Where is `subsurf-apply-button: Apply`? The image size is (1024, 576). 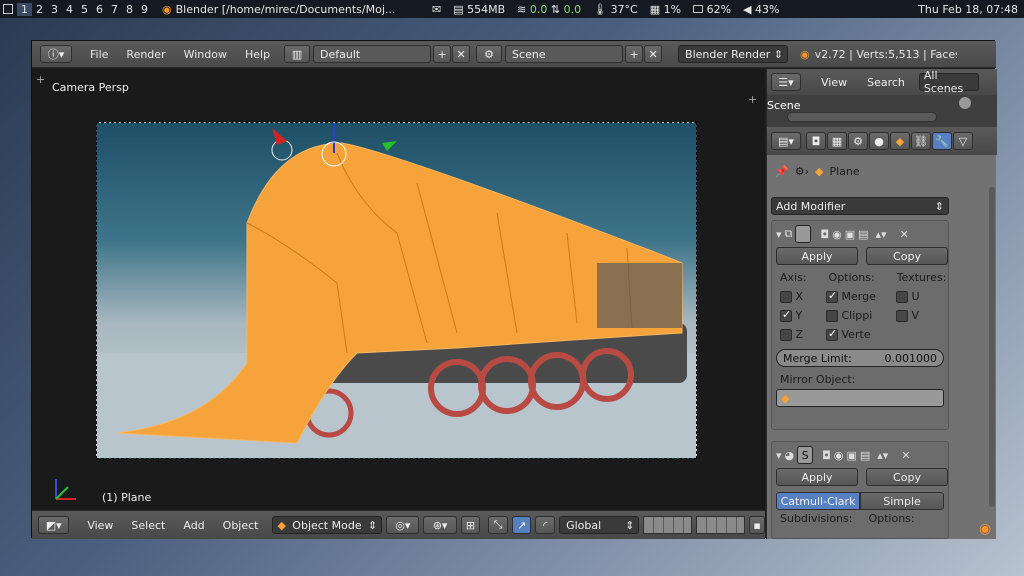
subsurf-apply-button: Apply is located at coordinates (817, 477).